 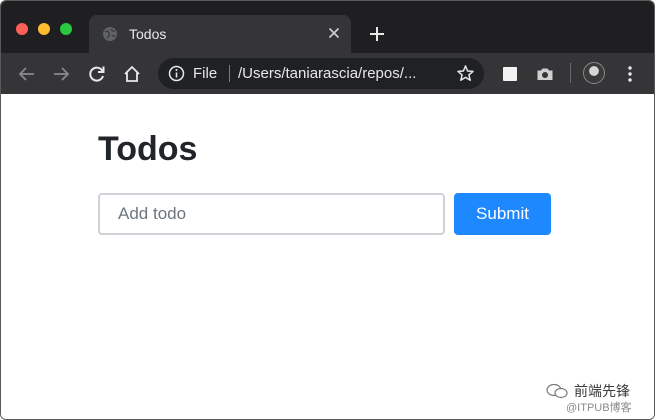 What do you see at coordinates (176, 73) in the screenshot?
I see `info-icon` at bounding box center [176, 73].